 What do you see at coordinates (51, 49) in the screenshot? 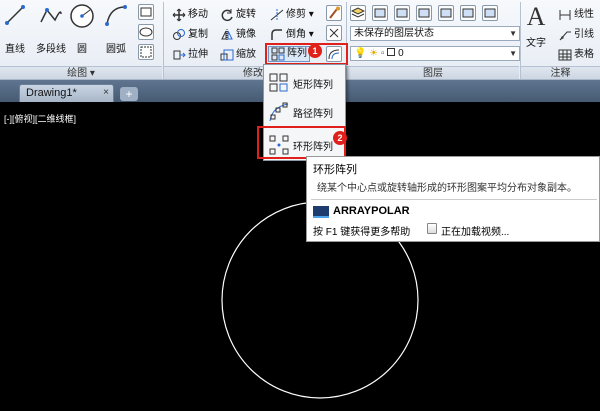
I see `polyline-label: 多段线` at bounding box center [51, 49].